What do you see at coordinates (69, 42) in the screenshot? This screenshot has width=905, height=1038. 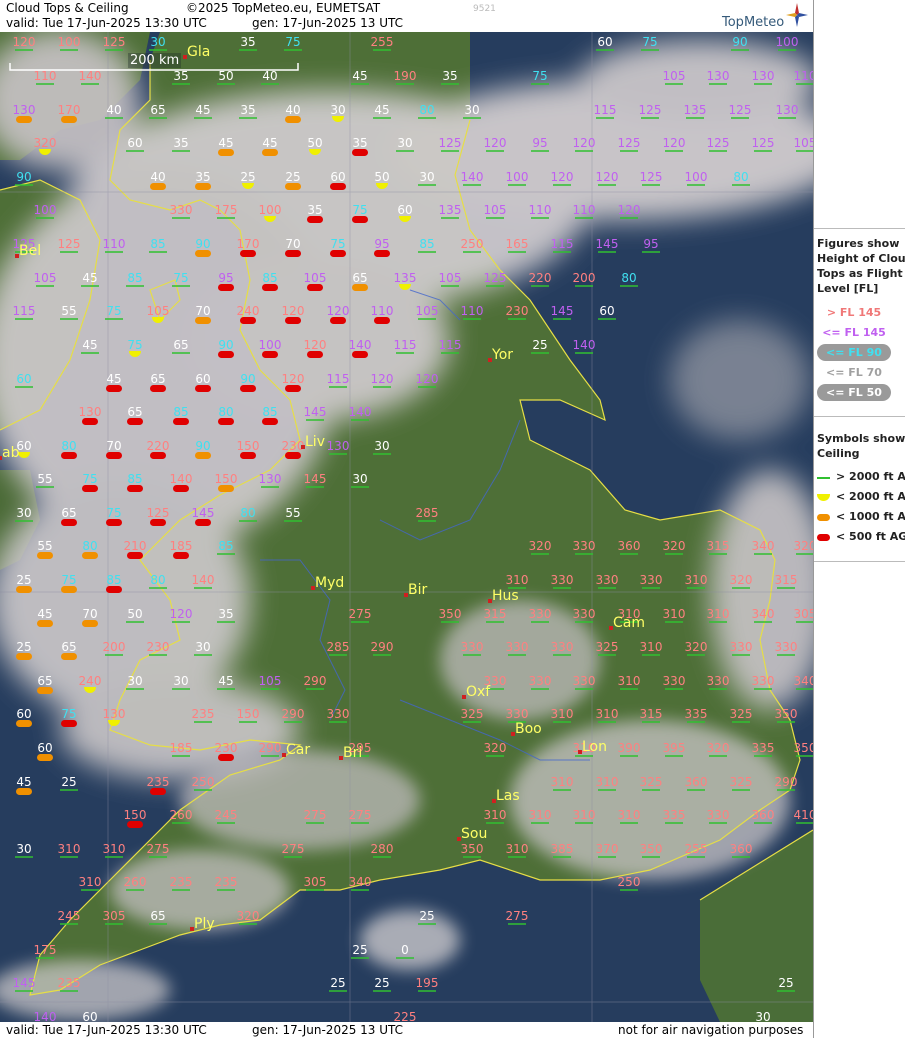 I see `cloud-top-label: 100` at bounding box center [69, 42].